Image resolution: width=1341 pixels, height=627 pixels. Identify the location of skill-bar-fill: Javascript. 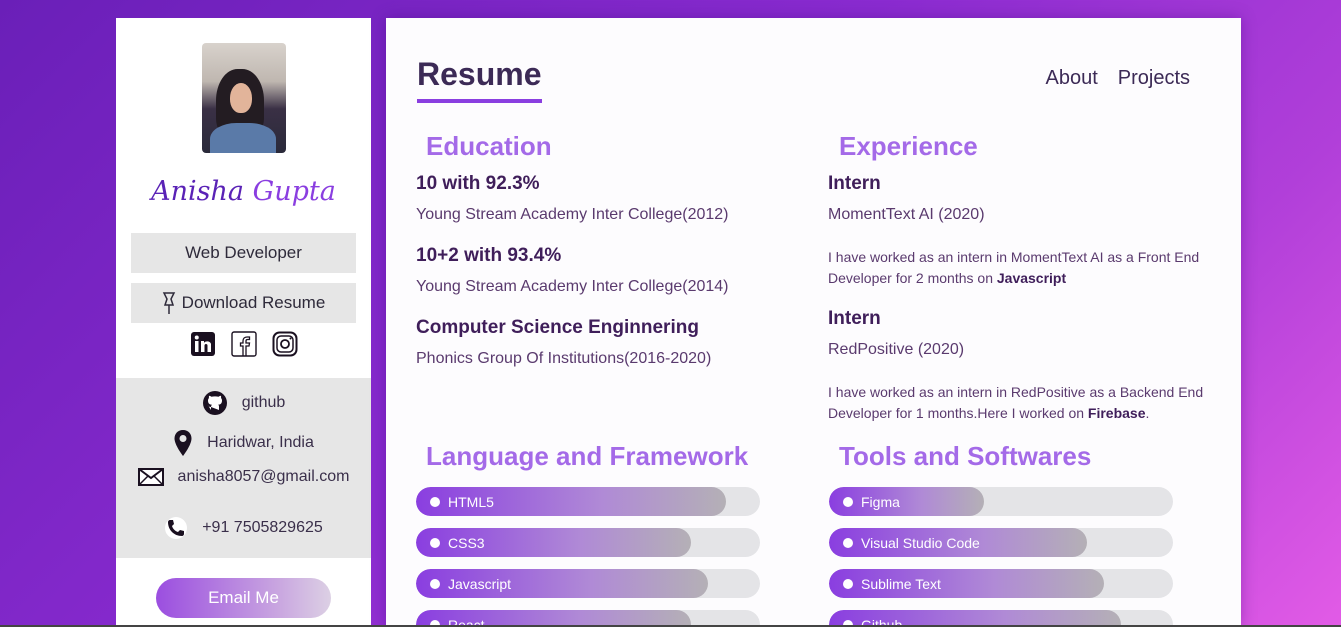
(562, 583).